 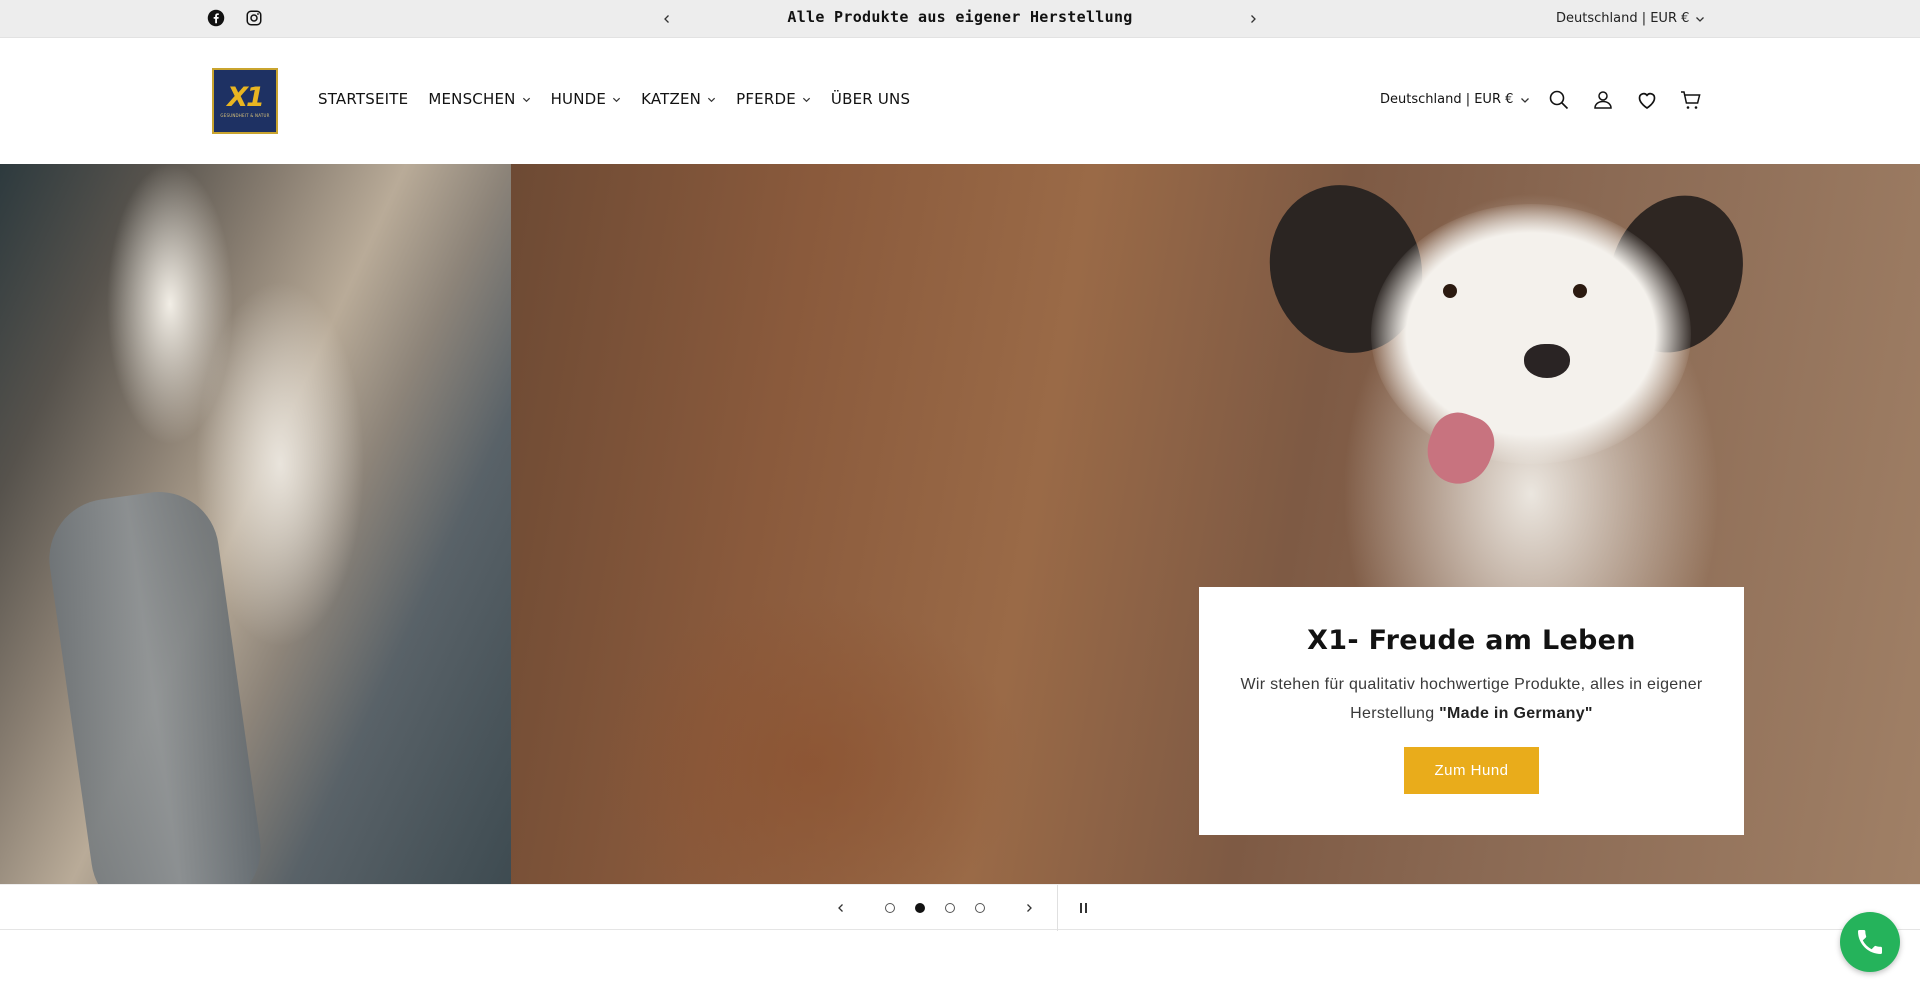 What do you see at coordinates (246, 97) in the screenshot?
I see `logo-mark: X1` at bounding box center [246, 97].